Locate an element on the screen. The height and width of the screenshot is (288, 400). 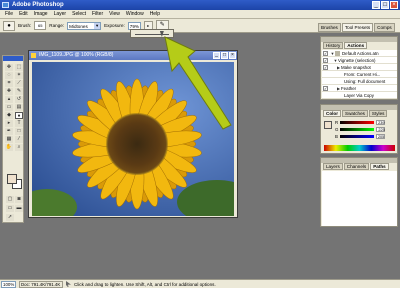
magic-wand-tool-icon: ✶ is located at coordinates (19, 75).